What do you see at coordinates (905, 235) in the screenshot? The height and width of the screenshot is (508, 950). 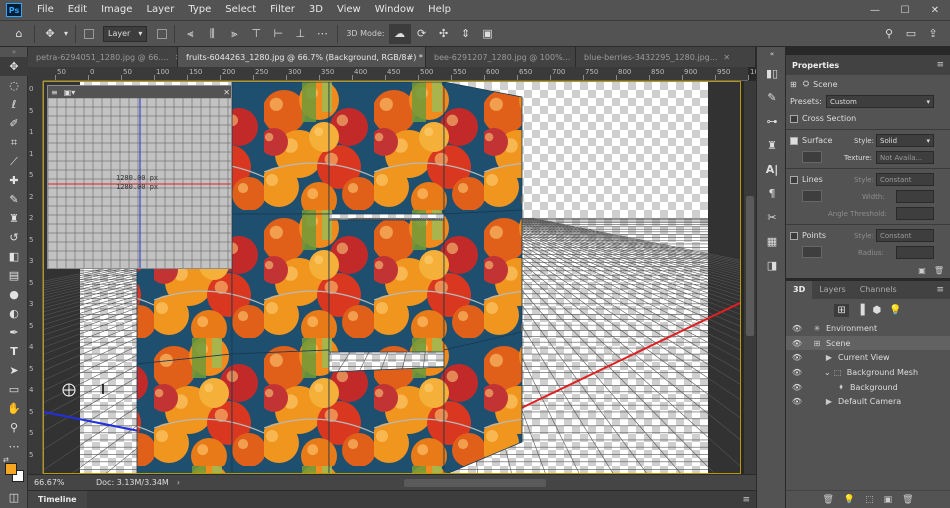 I see `points-style-dropdown: Constant` at bounding box center [905, 235].